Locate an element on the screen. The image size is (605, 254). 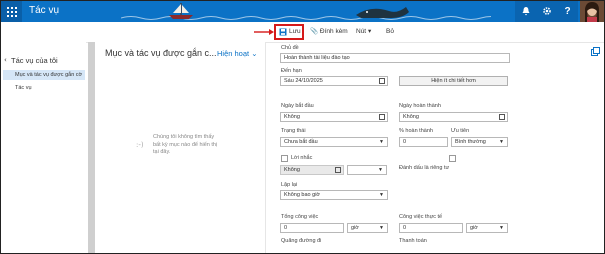
reminder-label: Lời nhắc is located at coordinates (302, 158).